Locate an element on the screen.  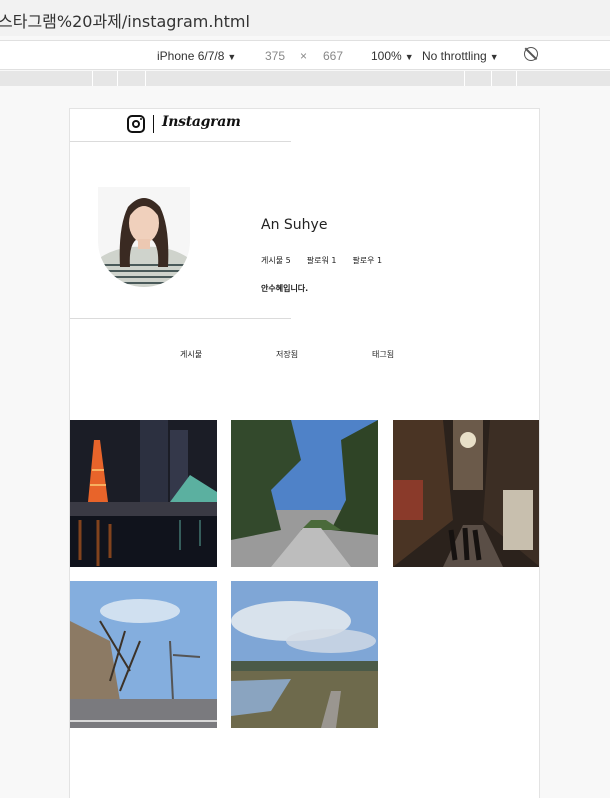
address-bar: 스타그램%20과제/instagram.html is located at coordinates (305, 18).